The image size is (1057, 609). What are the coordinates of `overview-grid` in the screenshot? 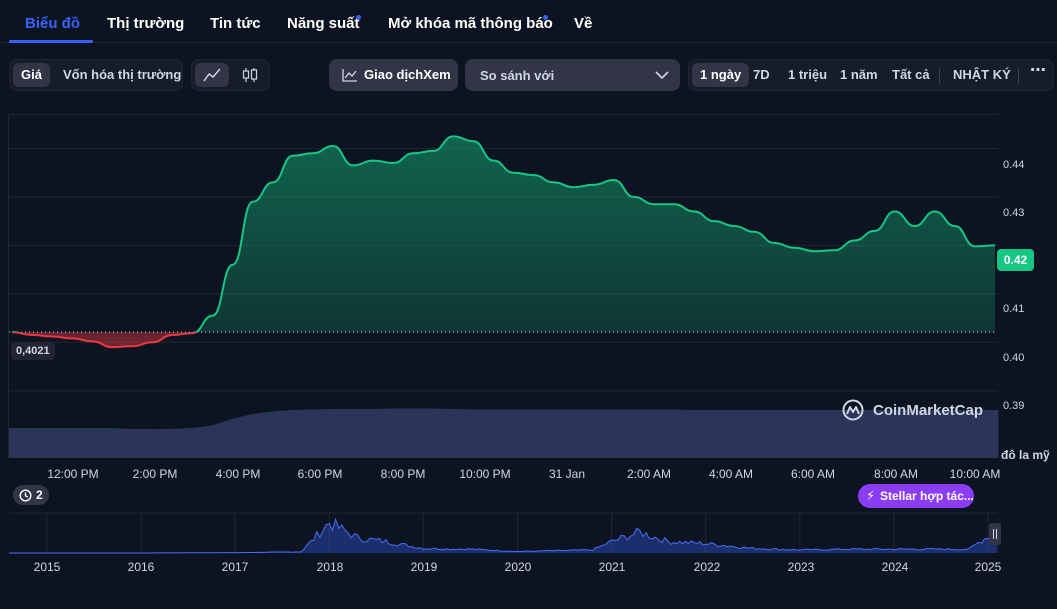 It's located at (503, 532).